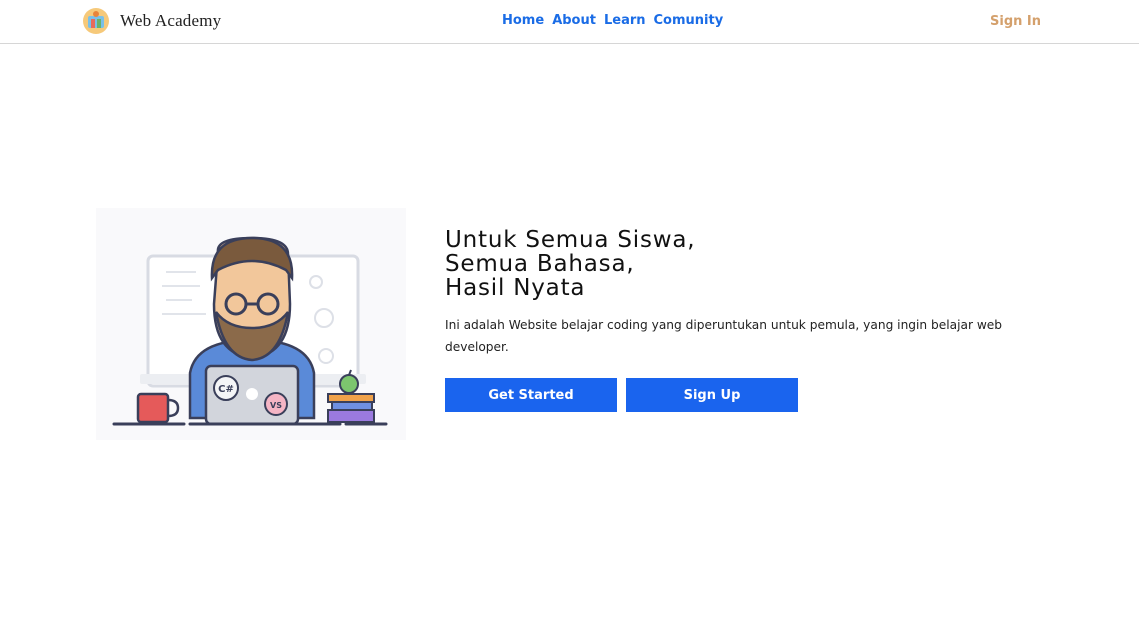 This screenshot has height=640, width=1139. What do you see at coordinates (574, 20) in the screenshot?
I see `nav-link-about: About` at bounding box center [574, 20].